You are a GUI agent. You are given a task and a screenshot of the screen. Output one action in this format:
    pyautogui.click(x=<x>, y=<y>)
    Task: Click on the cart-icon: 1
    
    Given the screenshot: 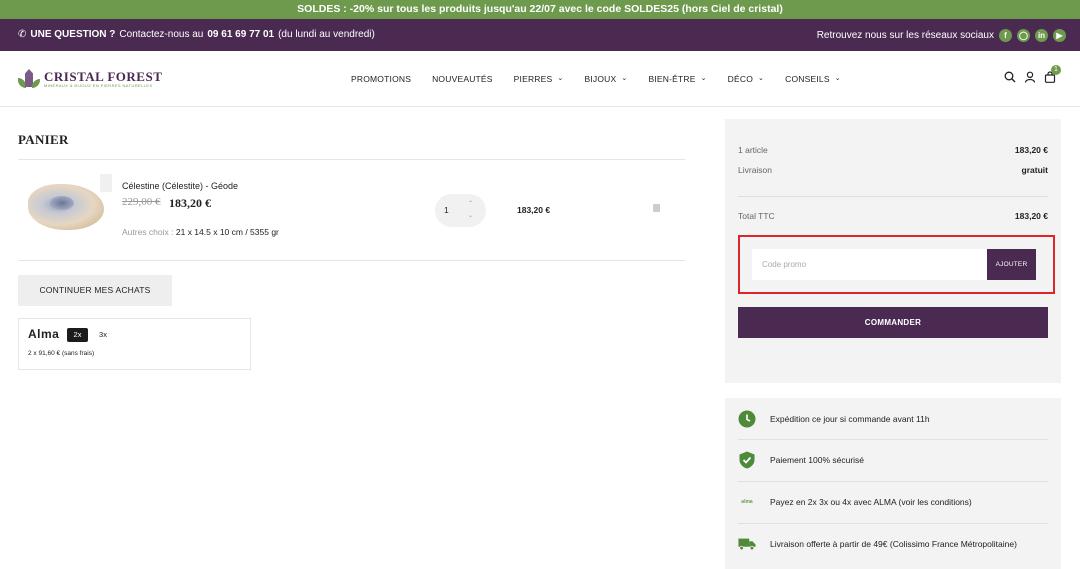 What is the action you would take?
    pyautogui.click(x=1052, y=74)
    